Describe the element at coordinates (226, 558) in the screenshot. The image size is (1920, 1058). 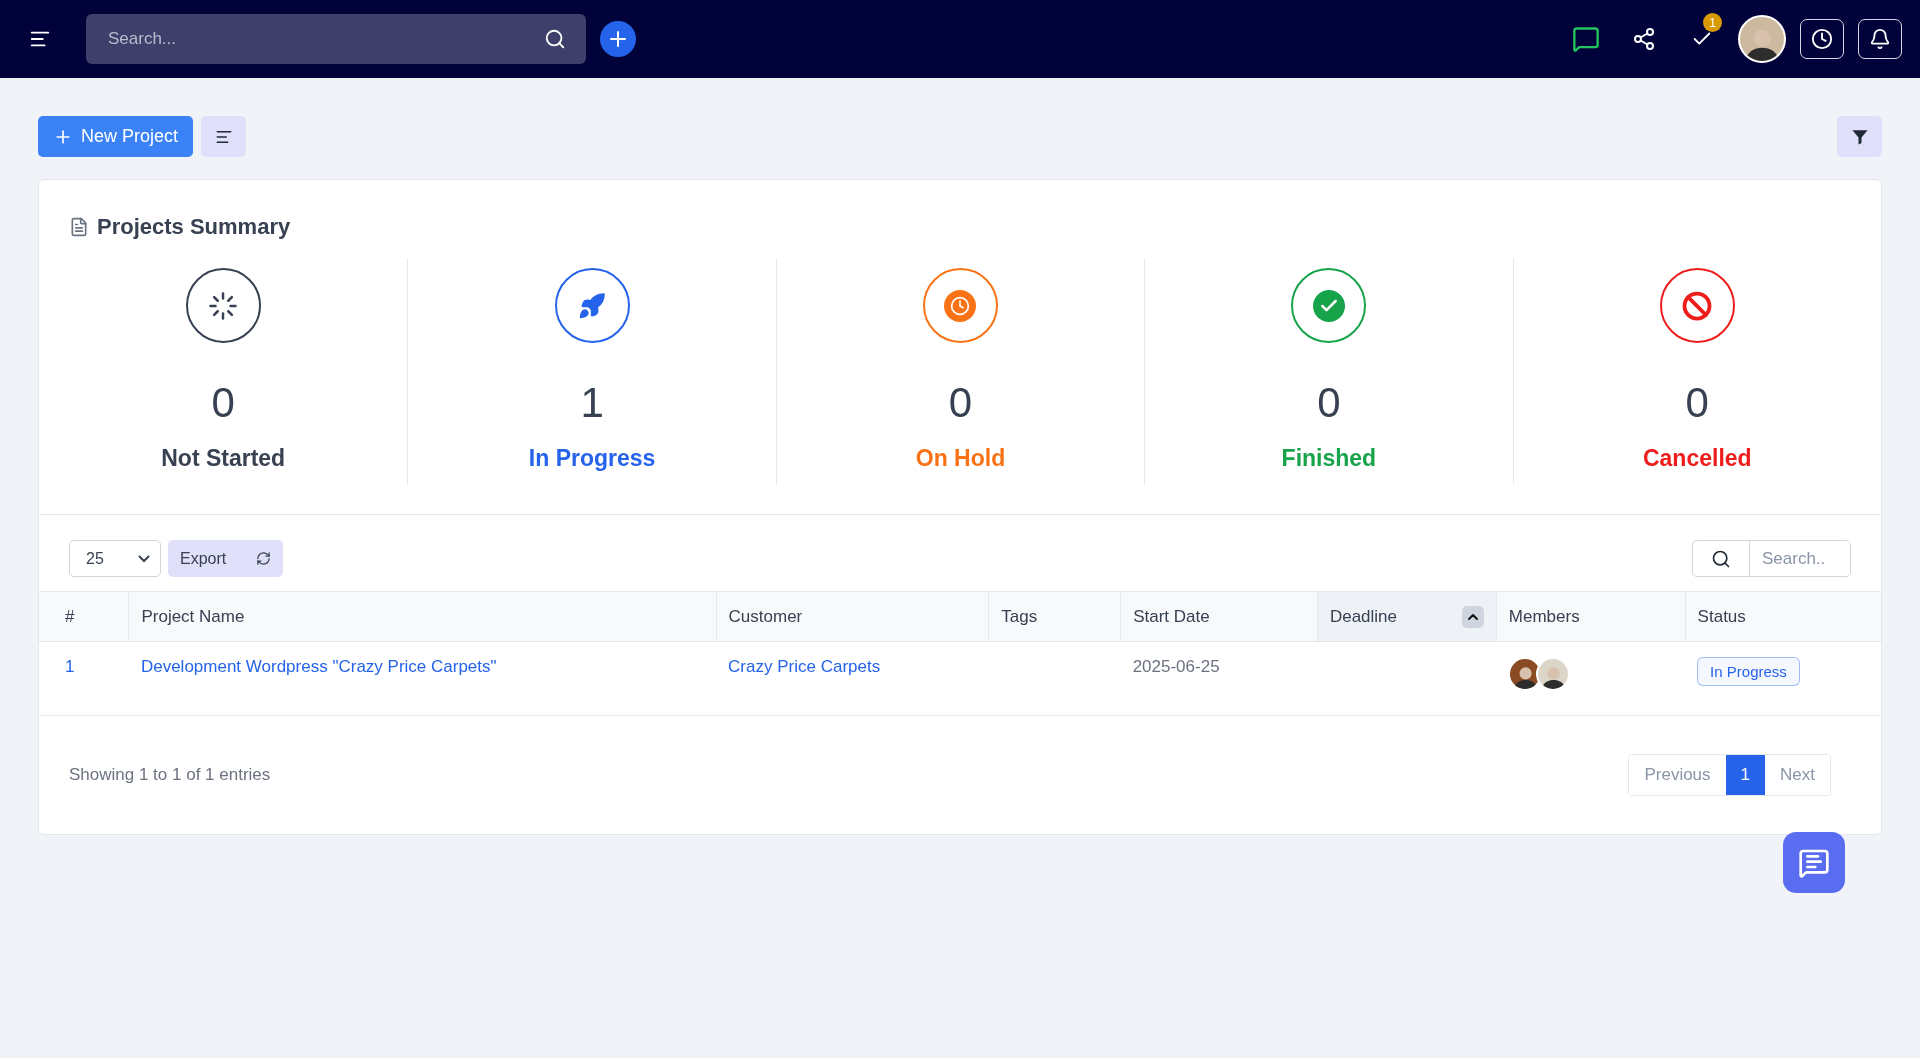
I see `export-button: Export` at that location.